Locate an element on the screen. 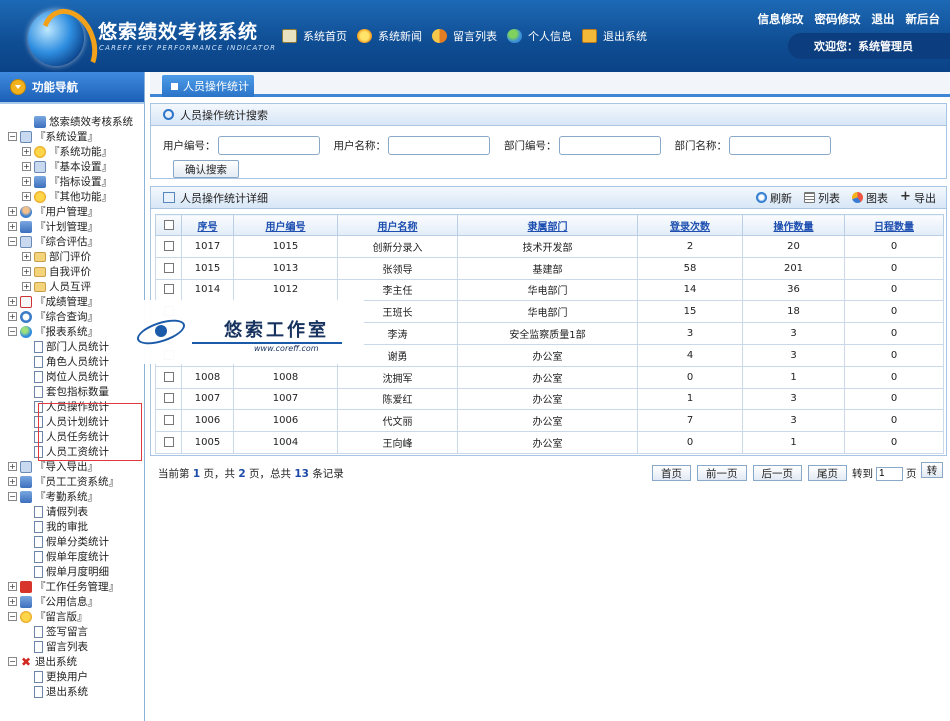  col-department: 隶属部门 is located at coordinates (547, 225).